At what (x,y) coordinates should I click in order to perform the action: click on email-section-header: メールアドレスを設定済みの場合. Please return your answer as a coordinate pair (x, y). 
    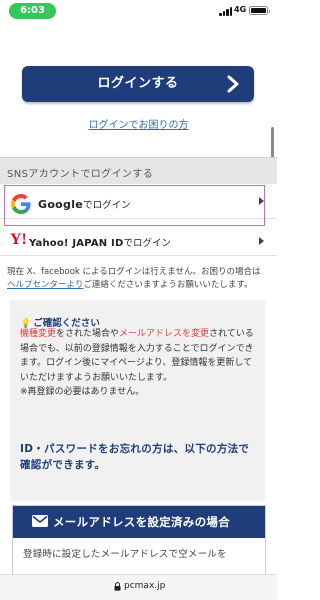
    Looking at the image, I should click on (139, 522).